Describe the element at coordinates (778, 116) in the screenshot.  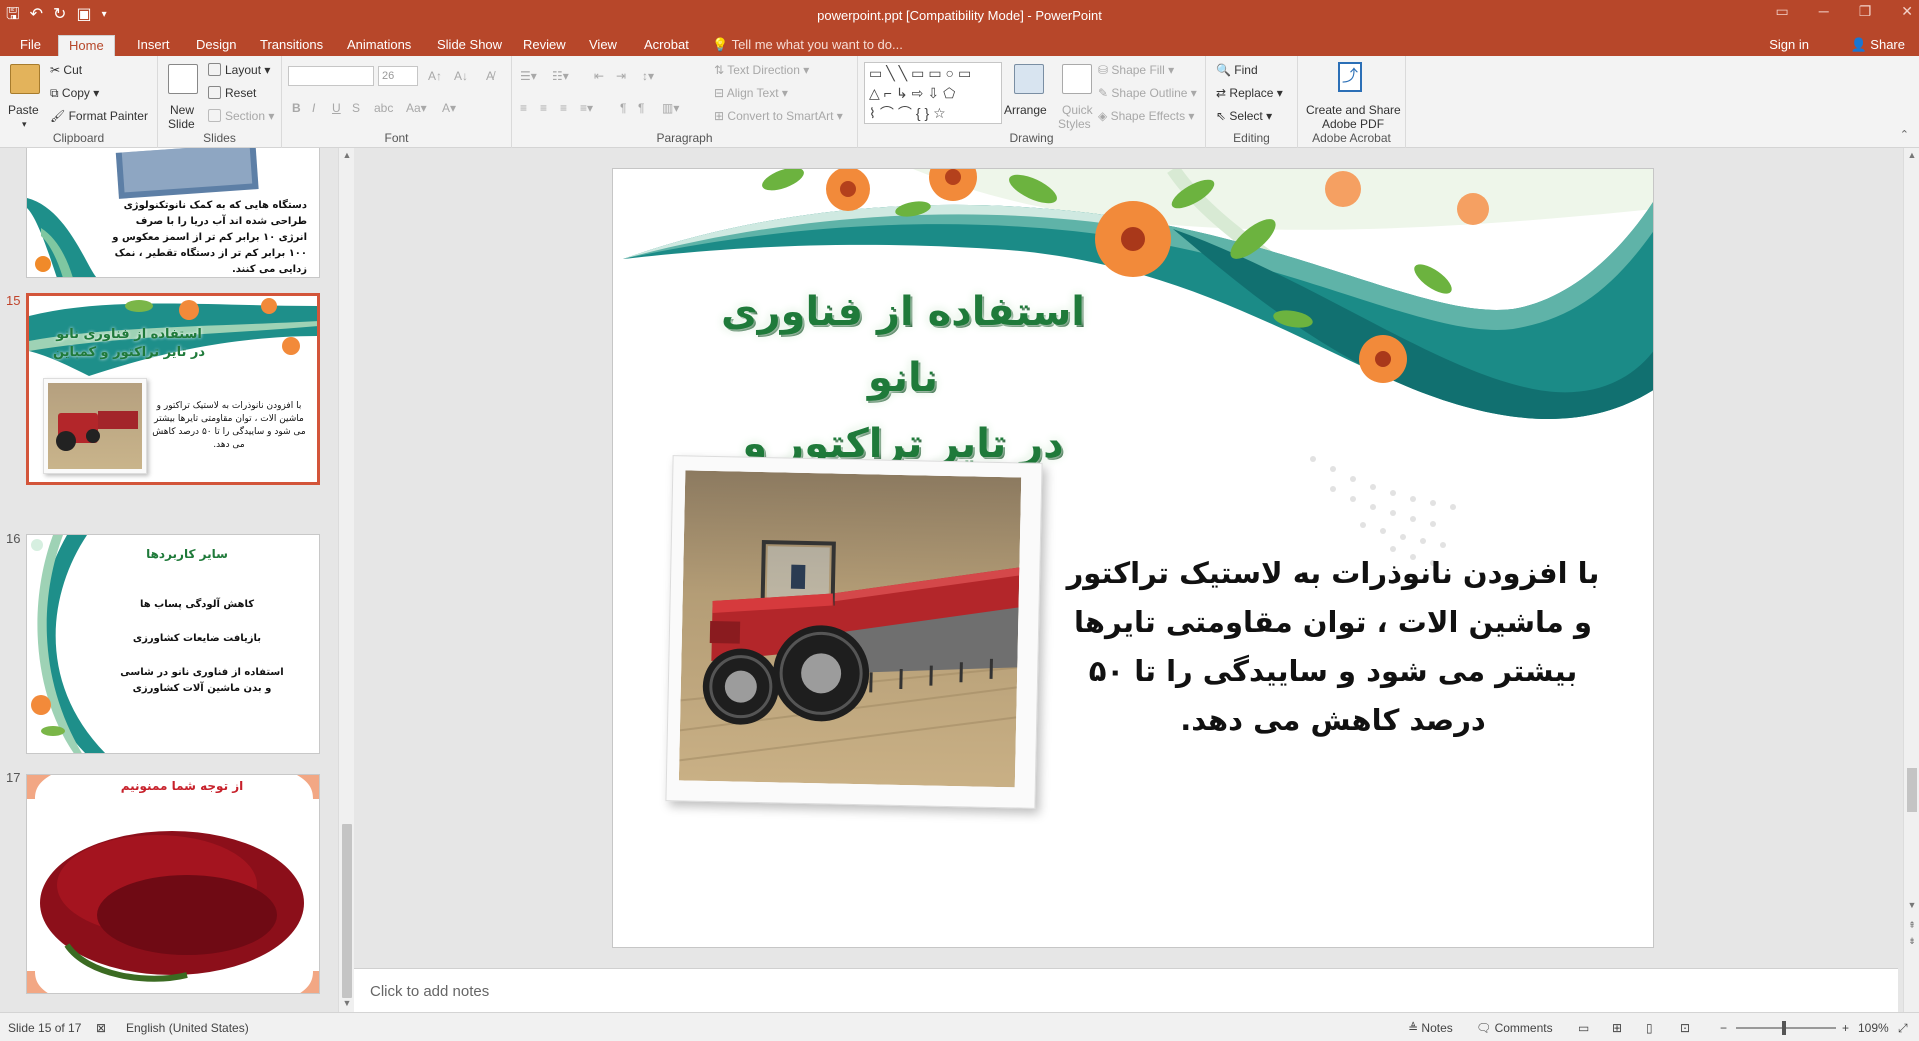
I see `convert-smartart-button: ⊞ Convert to SmartArt ▾` at that location.